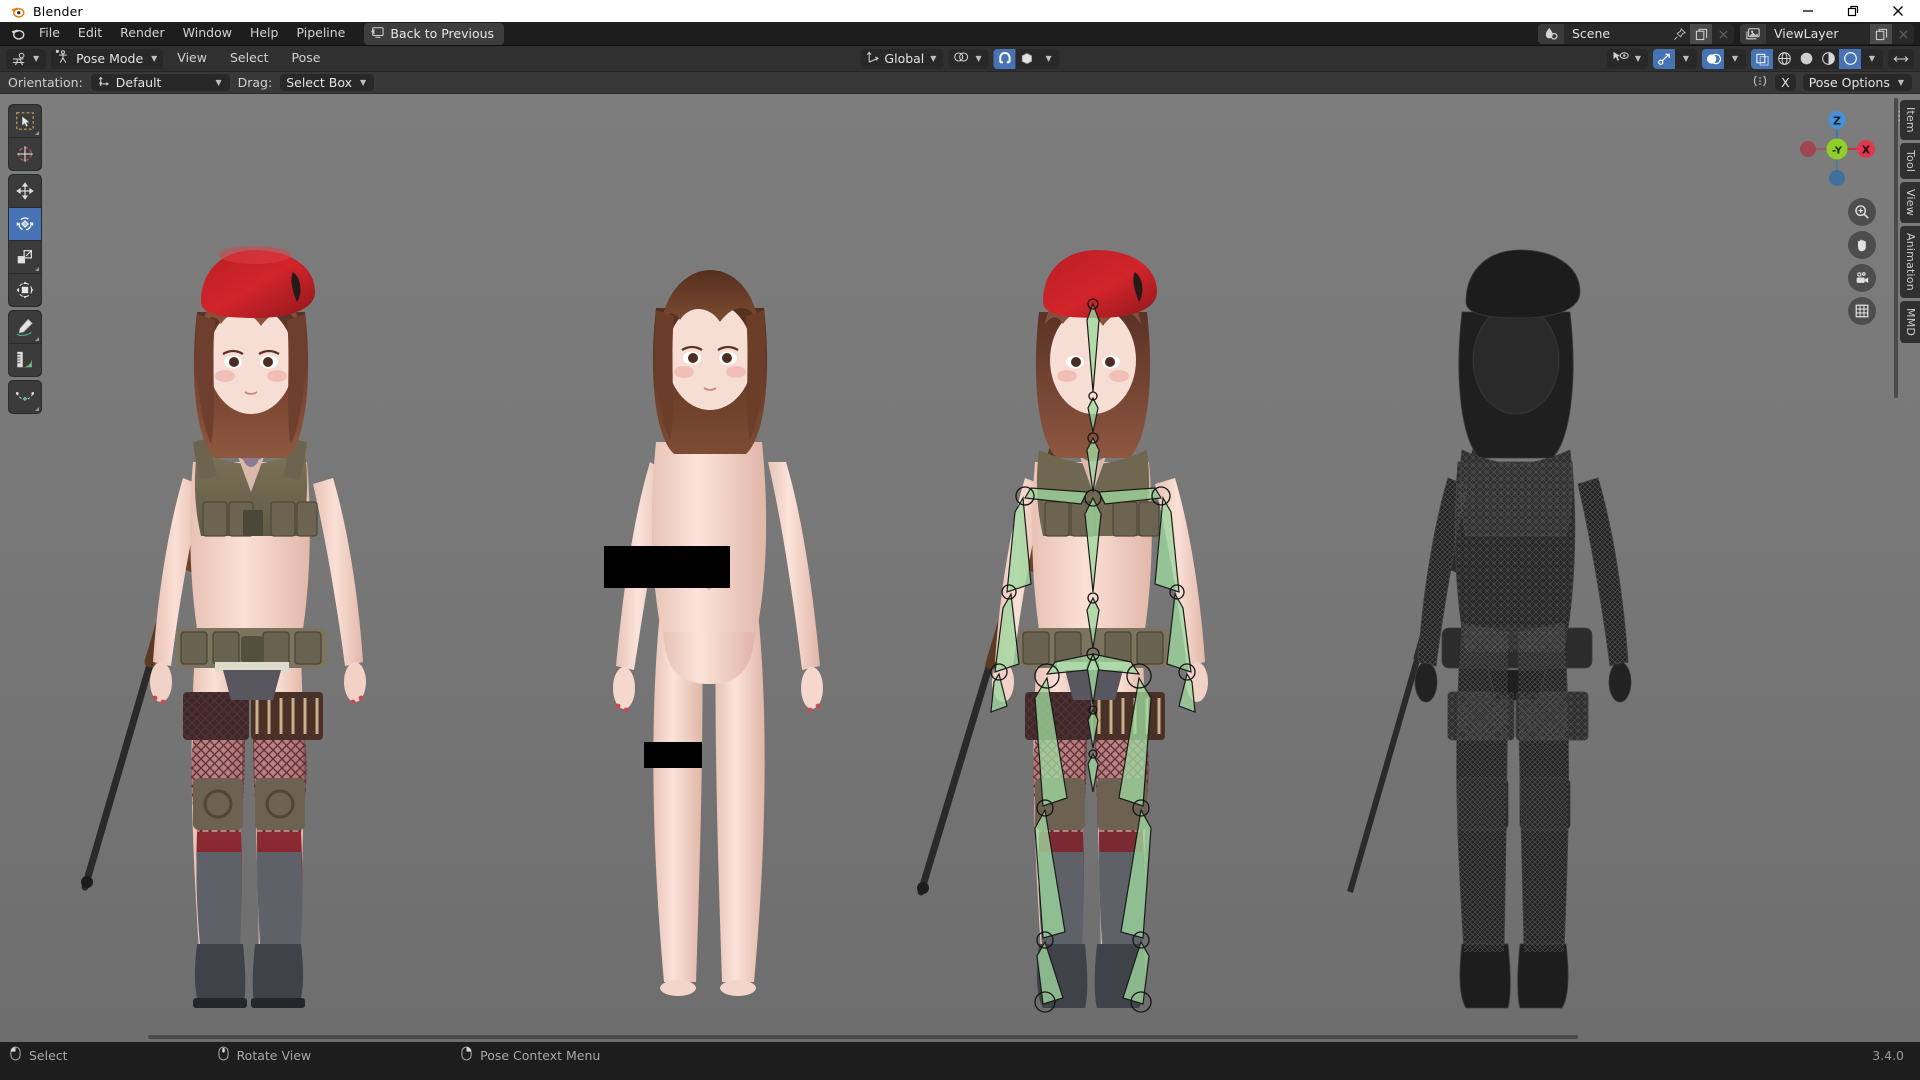  What do you see at coordinates (1862, 311) in the screenshot?
I see `grid-icon` at bounding box center [1862, 311].